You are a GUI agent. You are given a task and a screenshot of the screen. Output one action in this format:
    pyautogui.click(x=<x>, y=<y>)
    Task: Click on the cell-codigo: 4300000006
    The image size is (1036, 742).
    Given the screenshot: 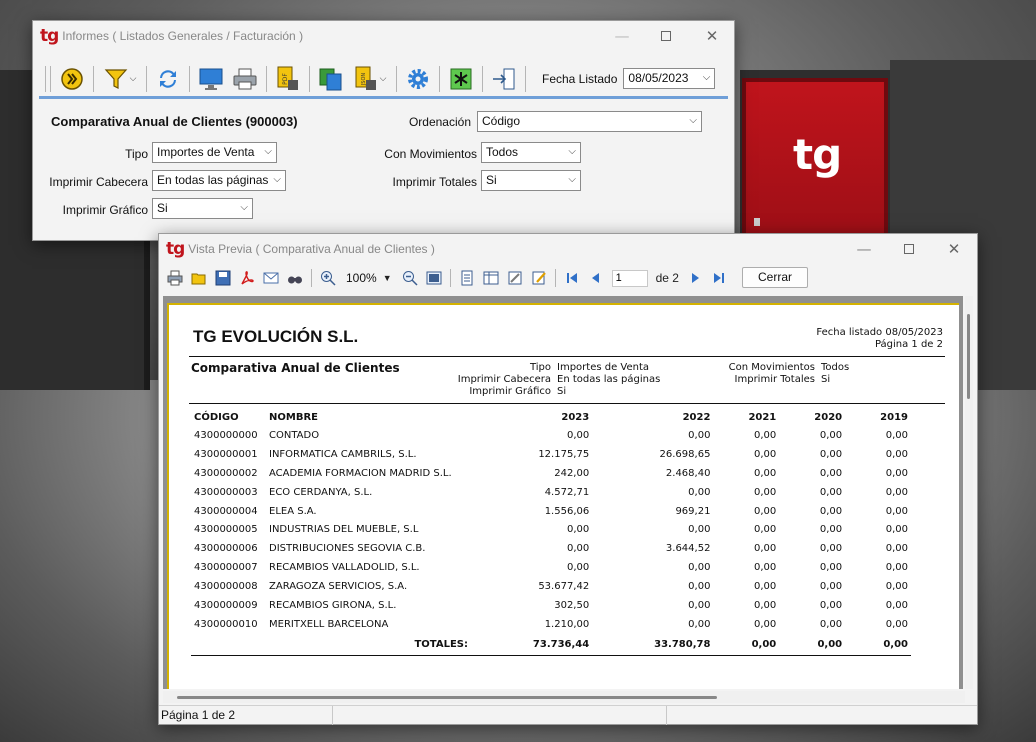 What is the action you would take?
    pyautogui.click(x=226, y=549)
    